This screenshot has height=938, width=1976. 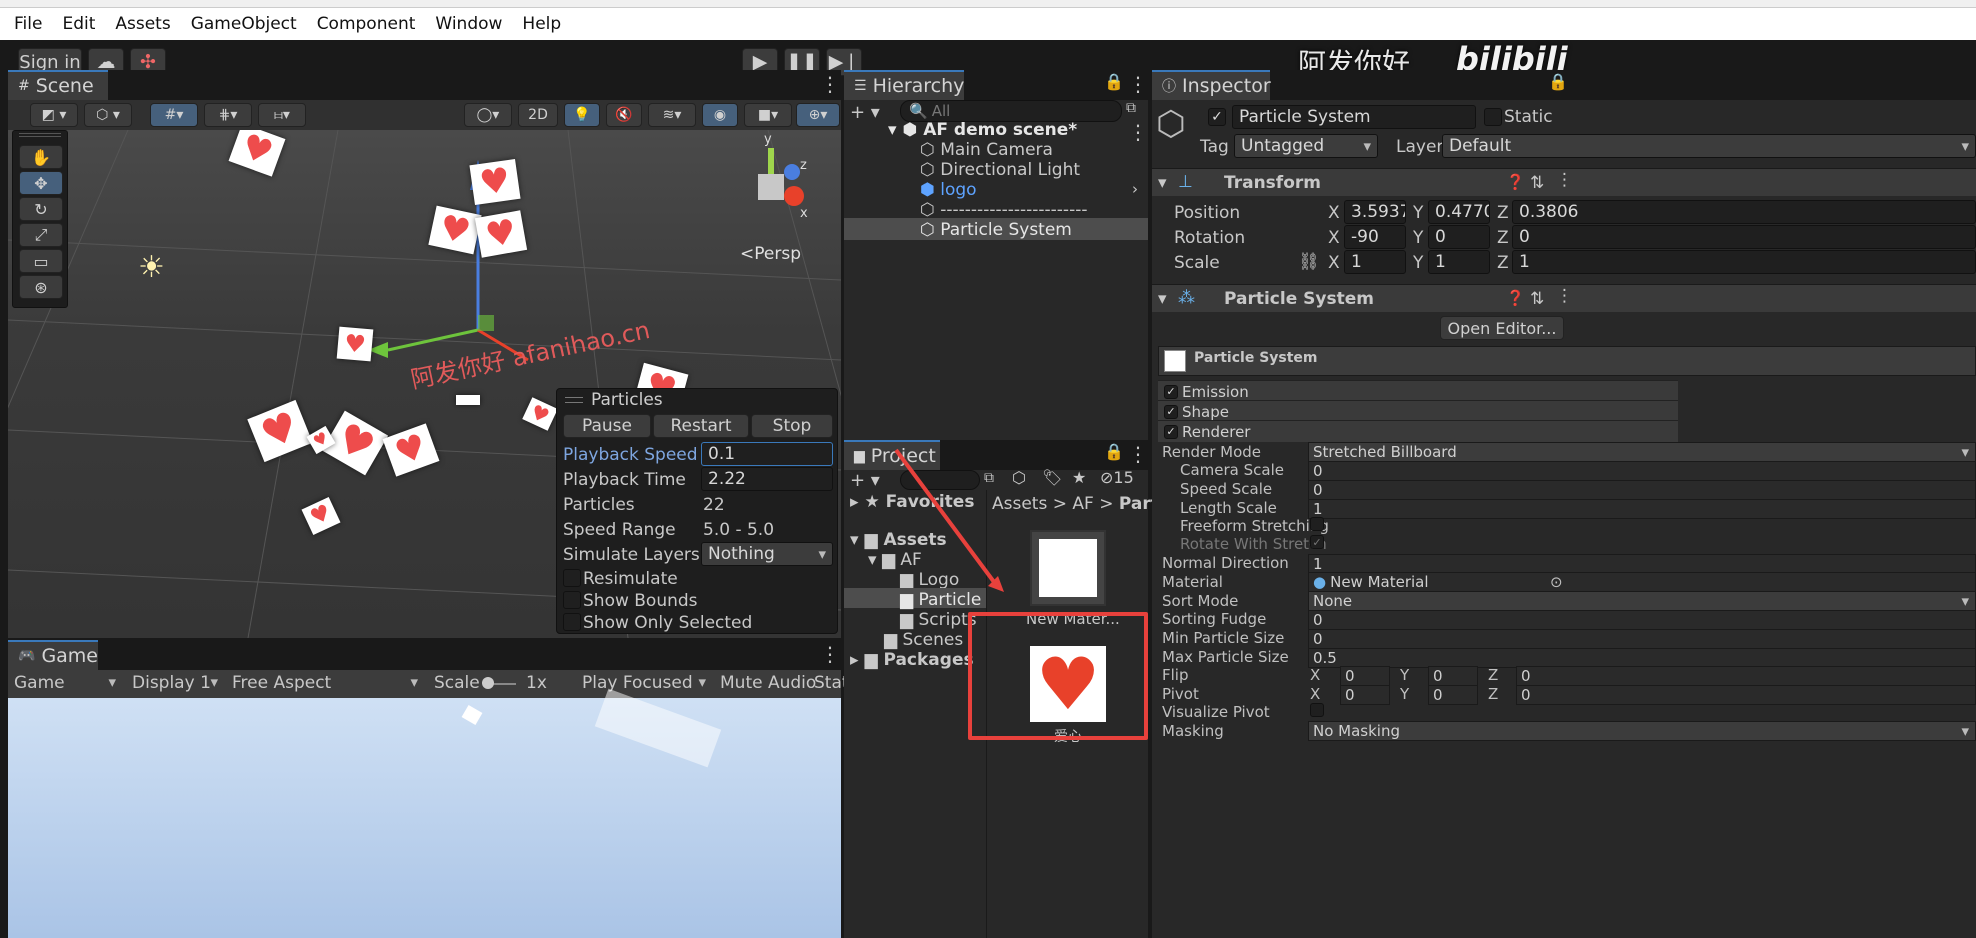 I want to click on chevron-right-icon: ›, so click(x=1135, y=189).